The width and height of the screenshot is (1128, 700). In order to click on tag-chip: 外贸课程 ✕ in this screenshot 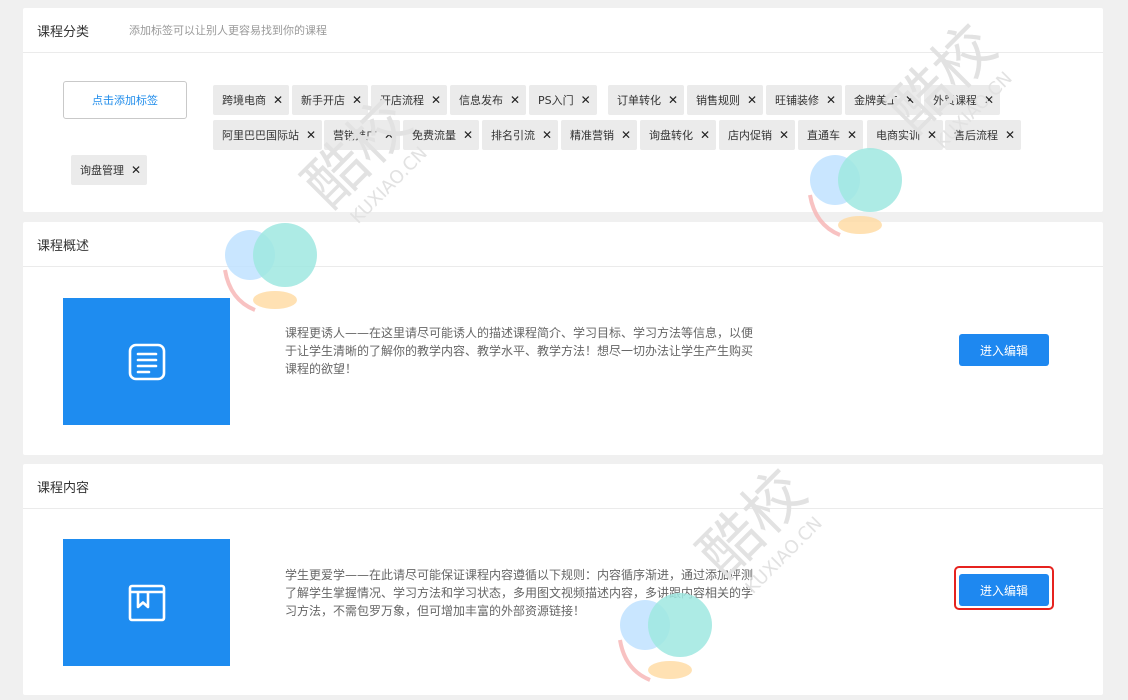, I will do `click(962, 100)`.